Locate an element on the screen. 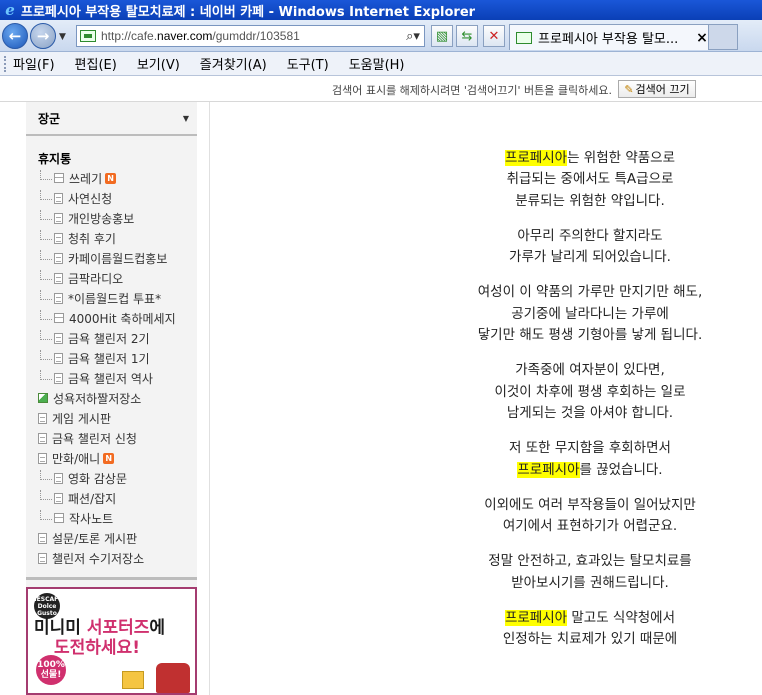 Image resolution: width=762 pixels, height=695 pixels. article-paragraph: 저 또한 무지함을 후회하면서 프로페시아를 끊었습니다. is located at coordinates (590, 459).